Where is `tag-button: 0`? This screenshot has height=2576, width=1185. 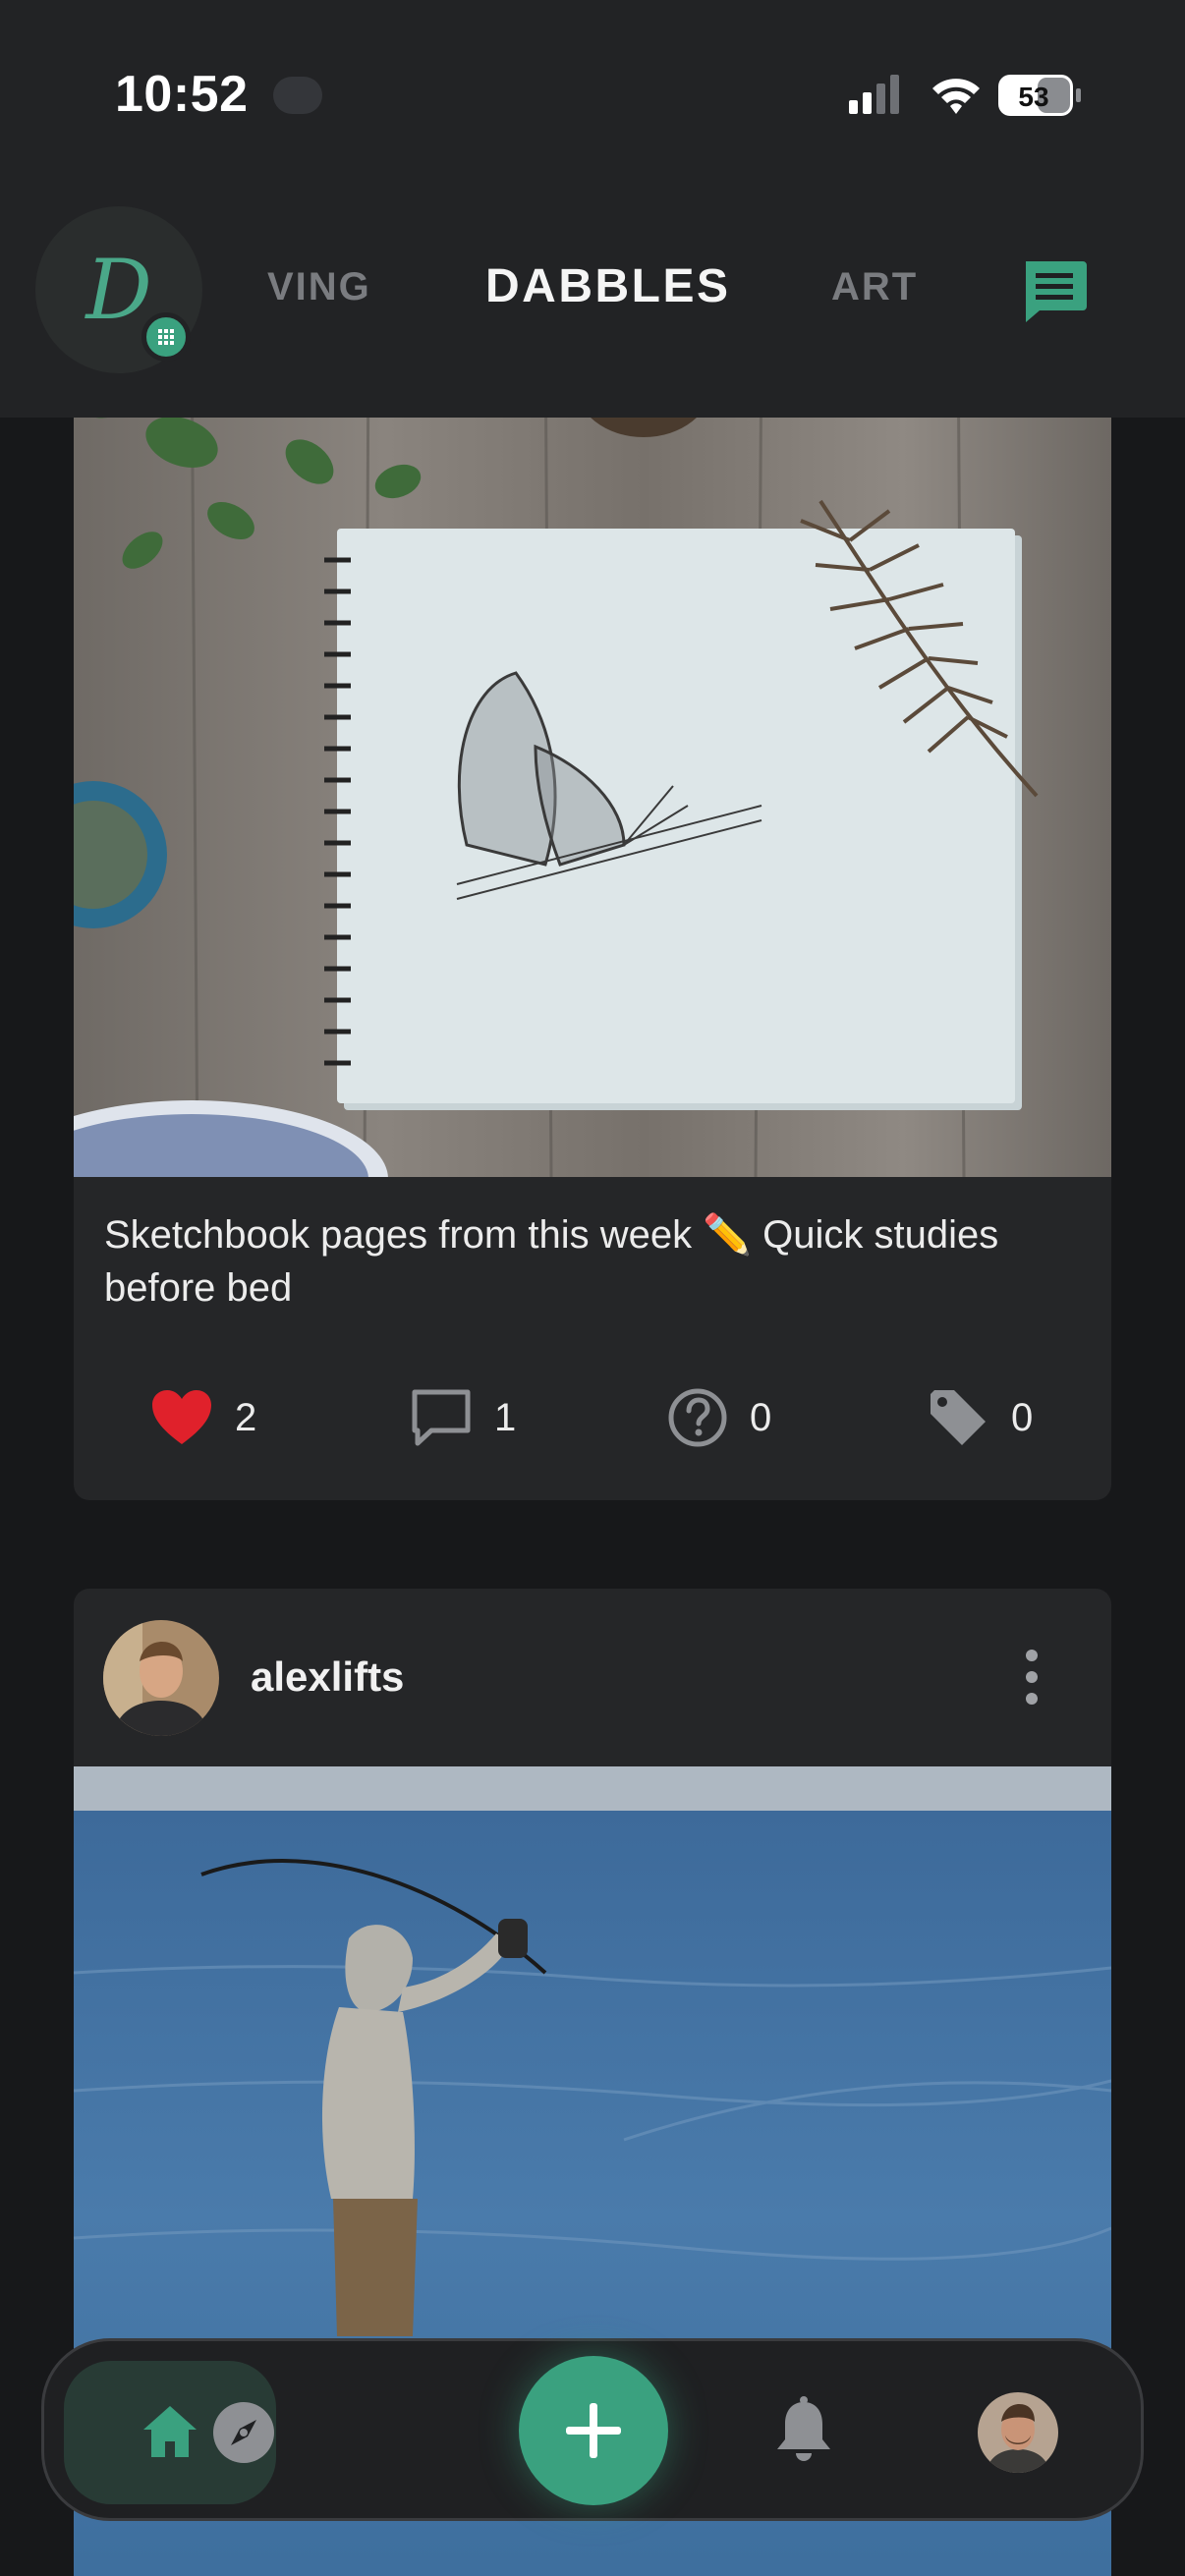
tag-button: 0 is located at coordinates (980, 1417).